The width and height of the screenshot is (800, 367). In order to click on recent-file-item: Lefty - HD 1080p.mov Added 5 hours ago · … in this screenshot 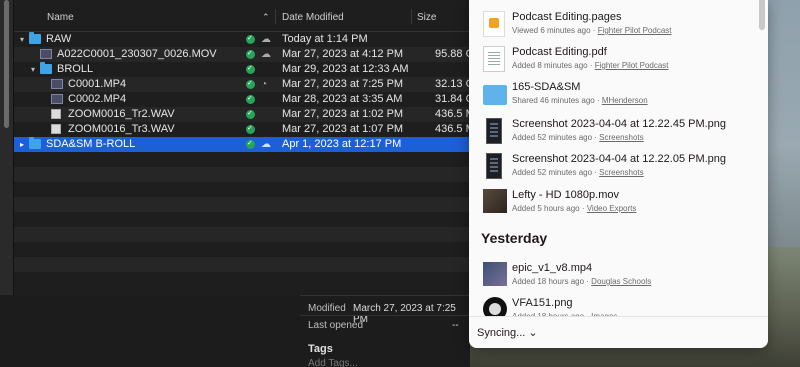, I will do `click(618, 209)`.